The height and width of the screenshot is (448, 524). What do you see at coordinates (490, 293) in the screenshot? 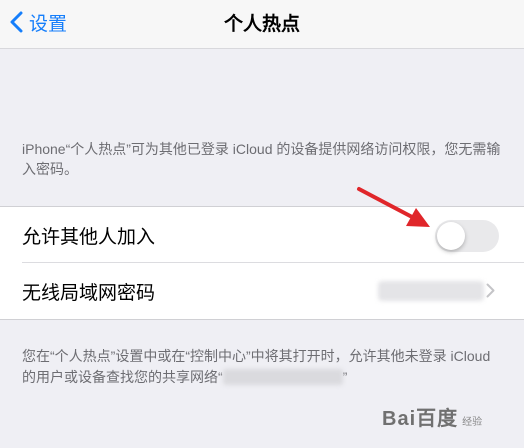
I see `chevron-right-icon` at bounding box center [490, 293].